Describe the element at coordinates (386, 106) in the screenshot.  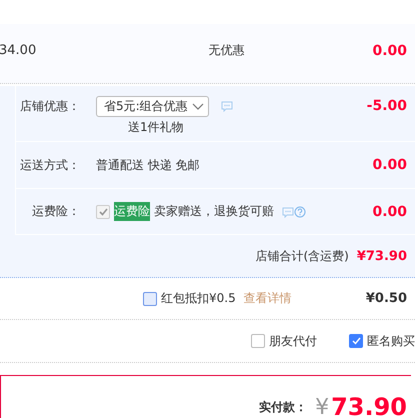
I see `option-amount: -5.00` at that location.